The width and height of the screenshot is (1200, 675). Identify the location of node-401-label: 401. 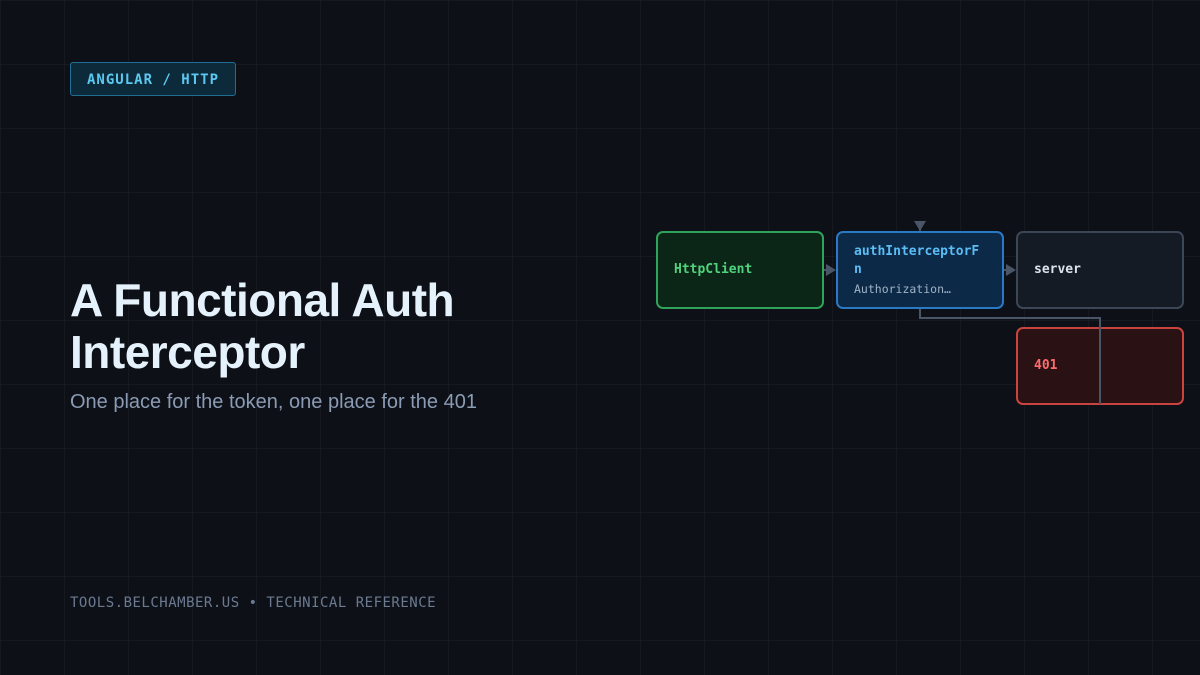
(1046, 365).